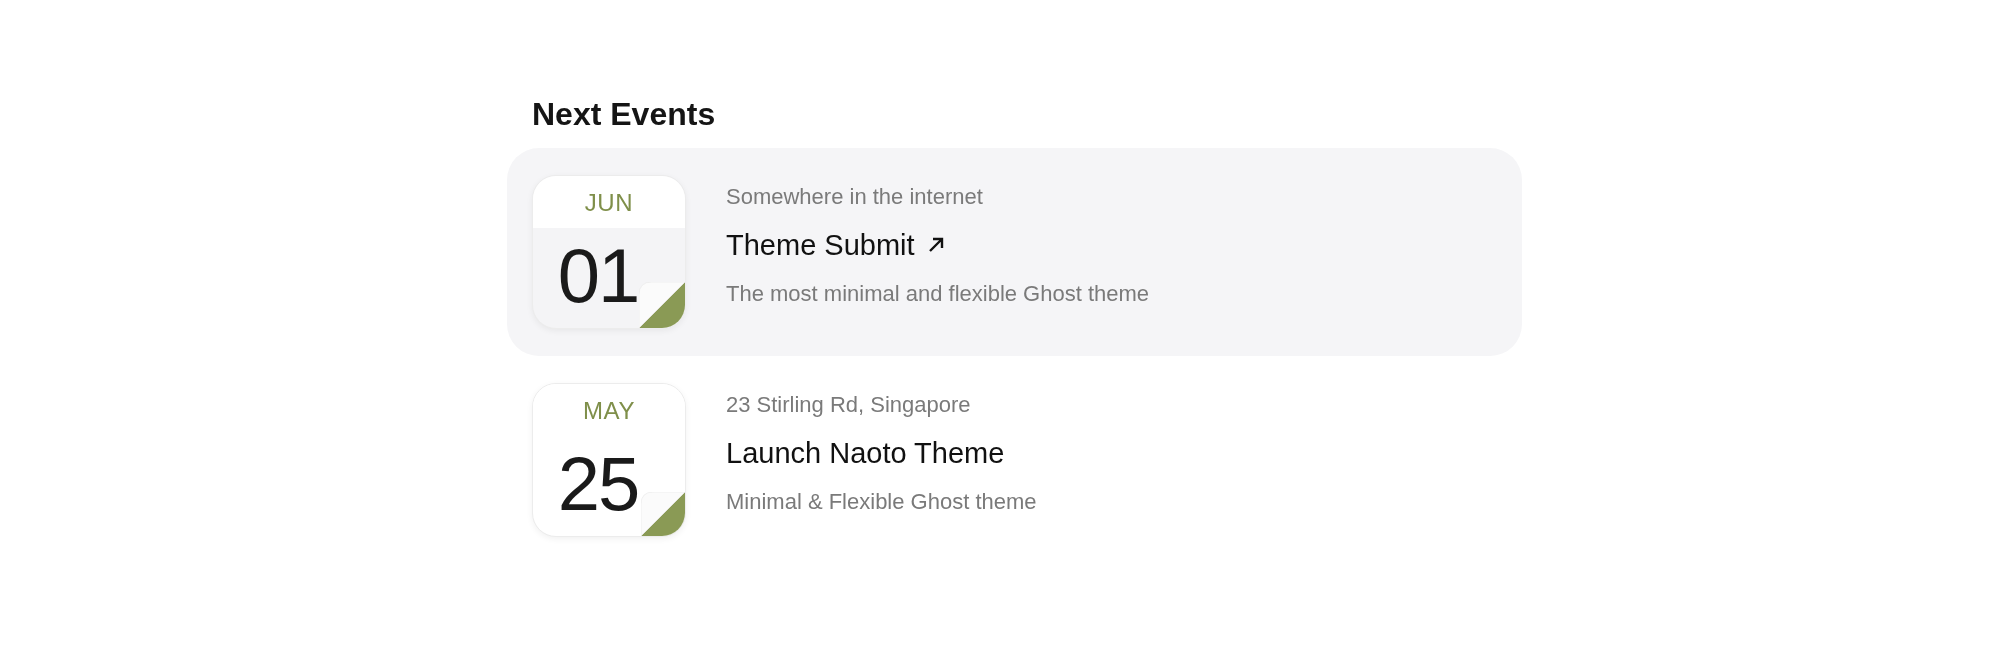 Image resolution: width=2000 pixels, height=666 pixels. I want to click on day-number: 01, so click(598, 276).